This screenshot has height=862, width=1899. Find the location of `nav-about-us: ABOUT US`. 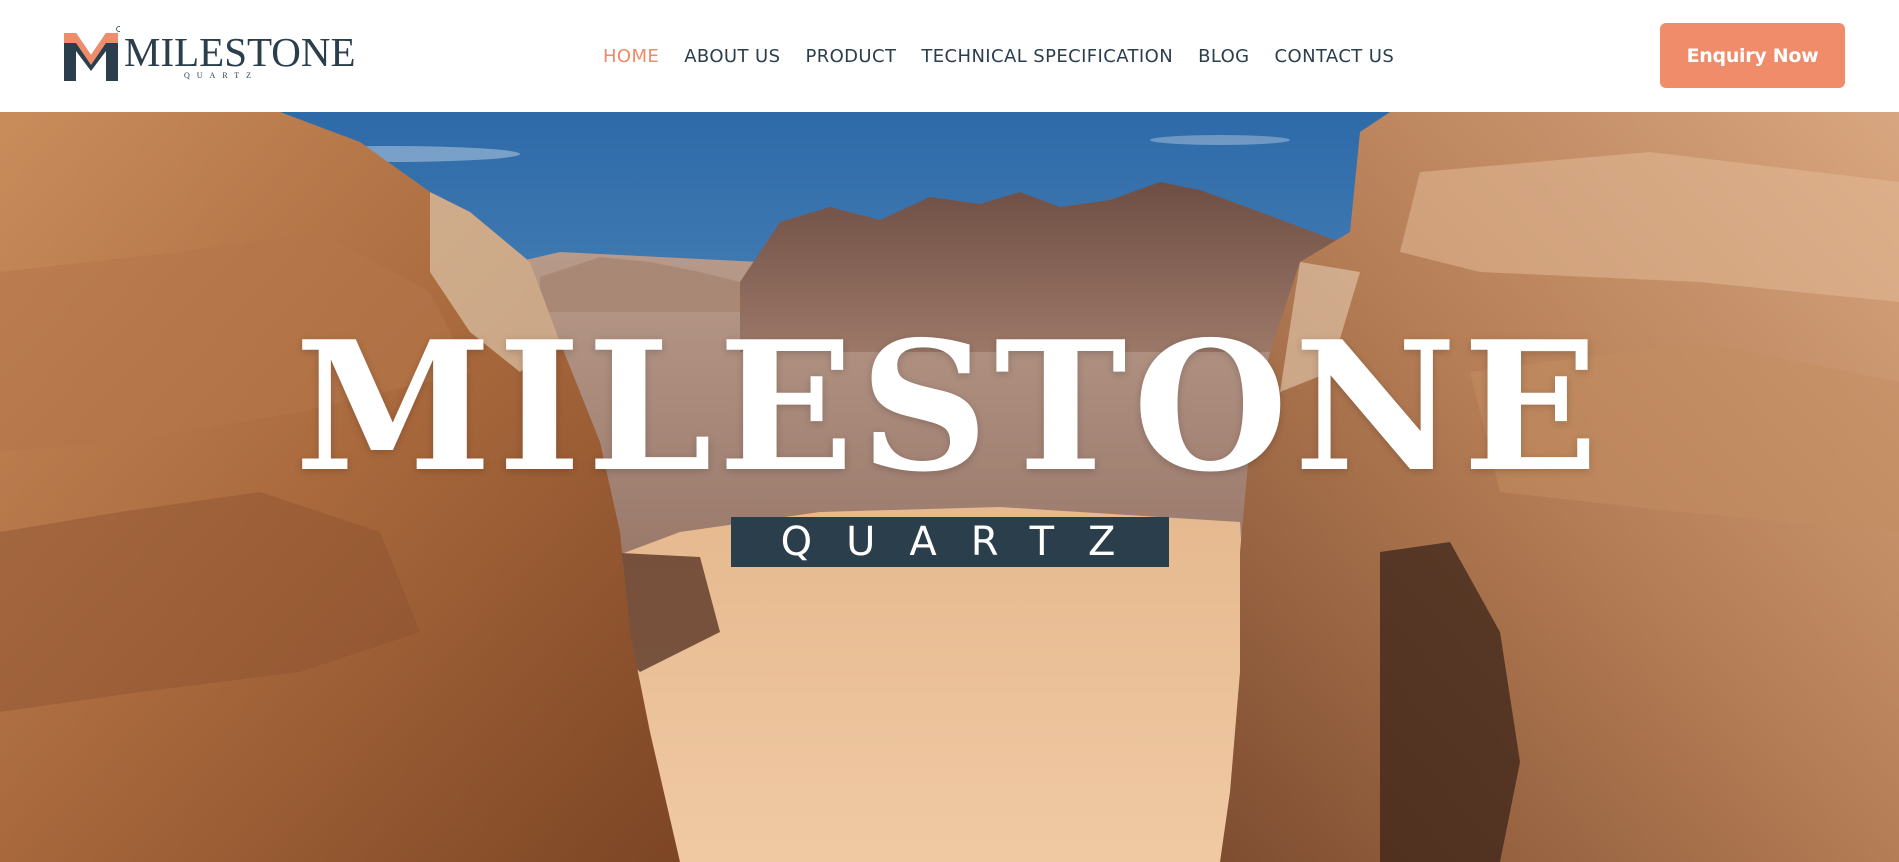

nav-about-us: ABOUT US is located at coordinates (732, 56).